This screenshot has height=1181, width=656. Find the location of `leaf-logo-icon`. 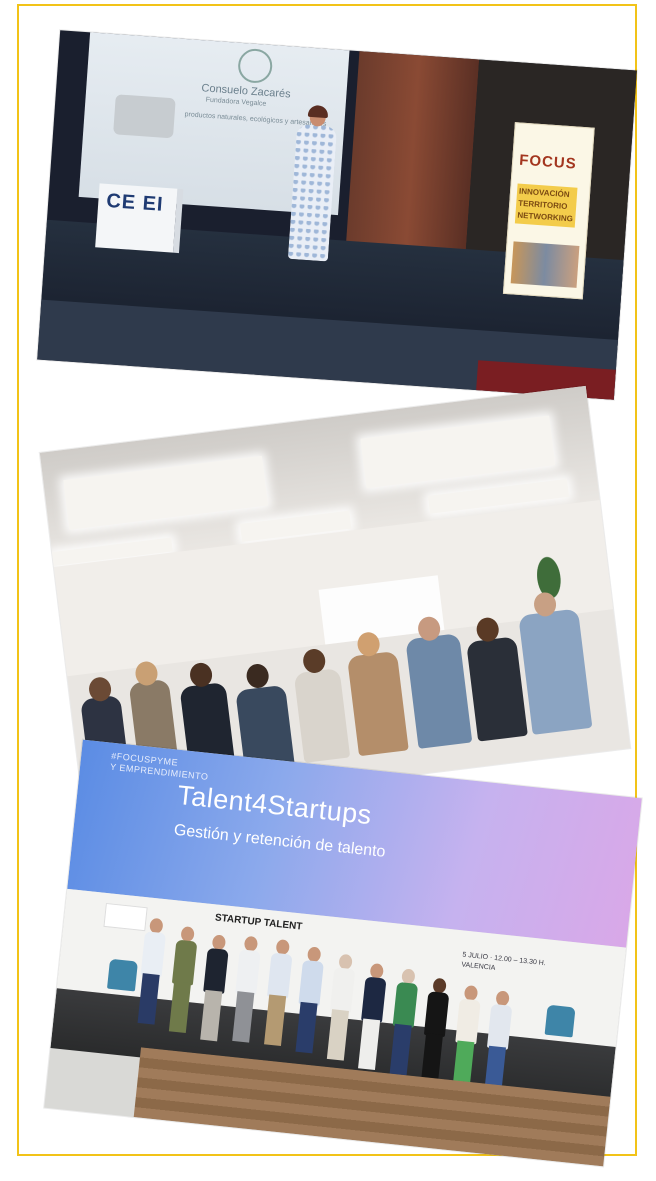

leaf-logo-icon is located at coordinates (255, 66).